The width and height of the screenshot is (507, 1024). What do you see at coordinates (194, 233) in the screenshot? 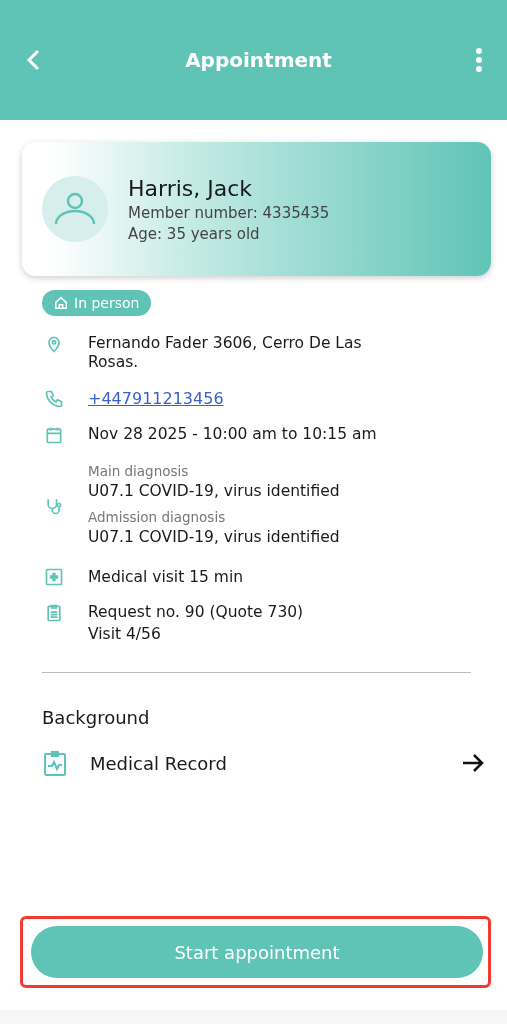
I see `patient-age: Age: 35 years old` at bounding box center [194, 233].